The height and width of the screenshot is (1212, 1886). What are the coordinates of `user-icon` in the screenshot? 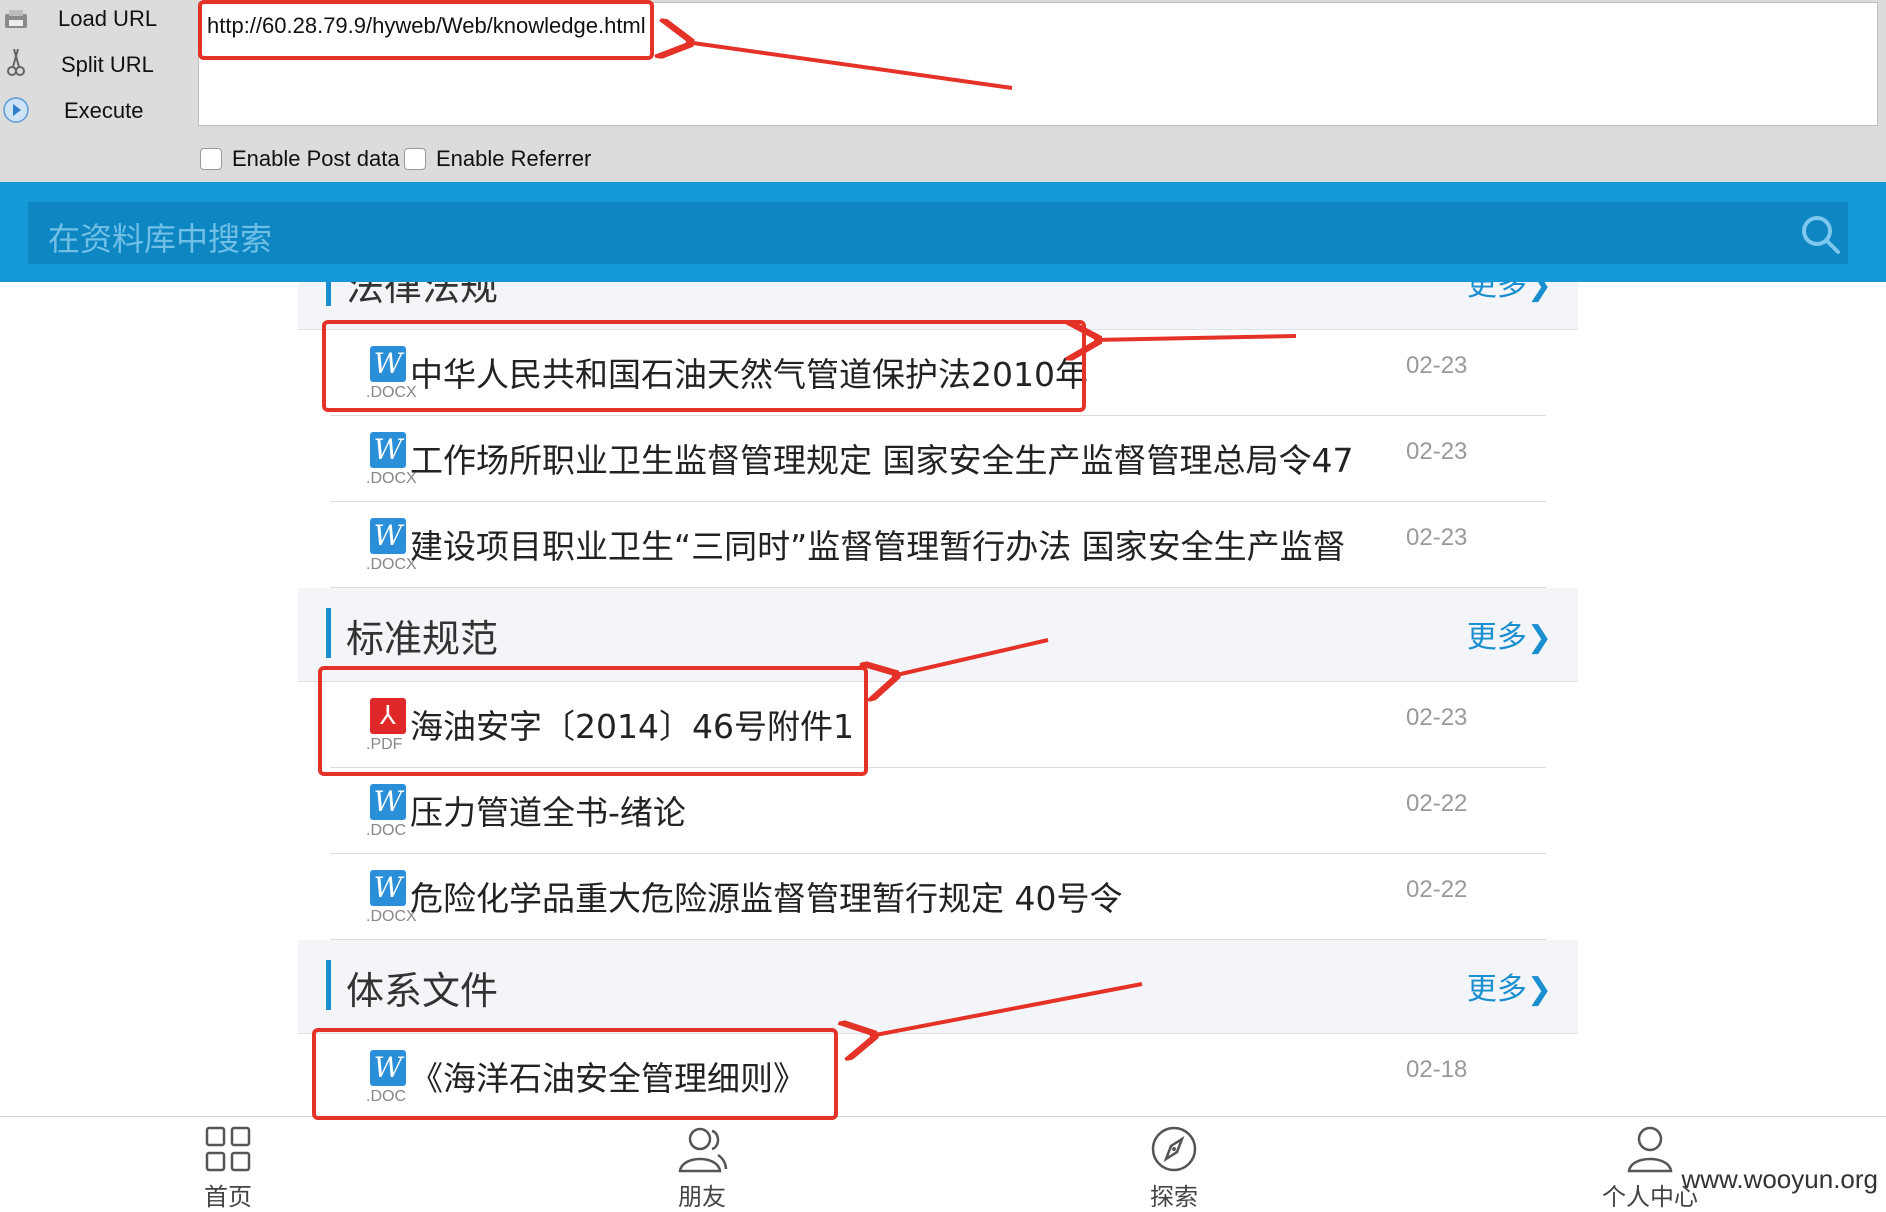 It's located at (1650, 1149).